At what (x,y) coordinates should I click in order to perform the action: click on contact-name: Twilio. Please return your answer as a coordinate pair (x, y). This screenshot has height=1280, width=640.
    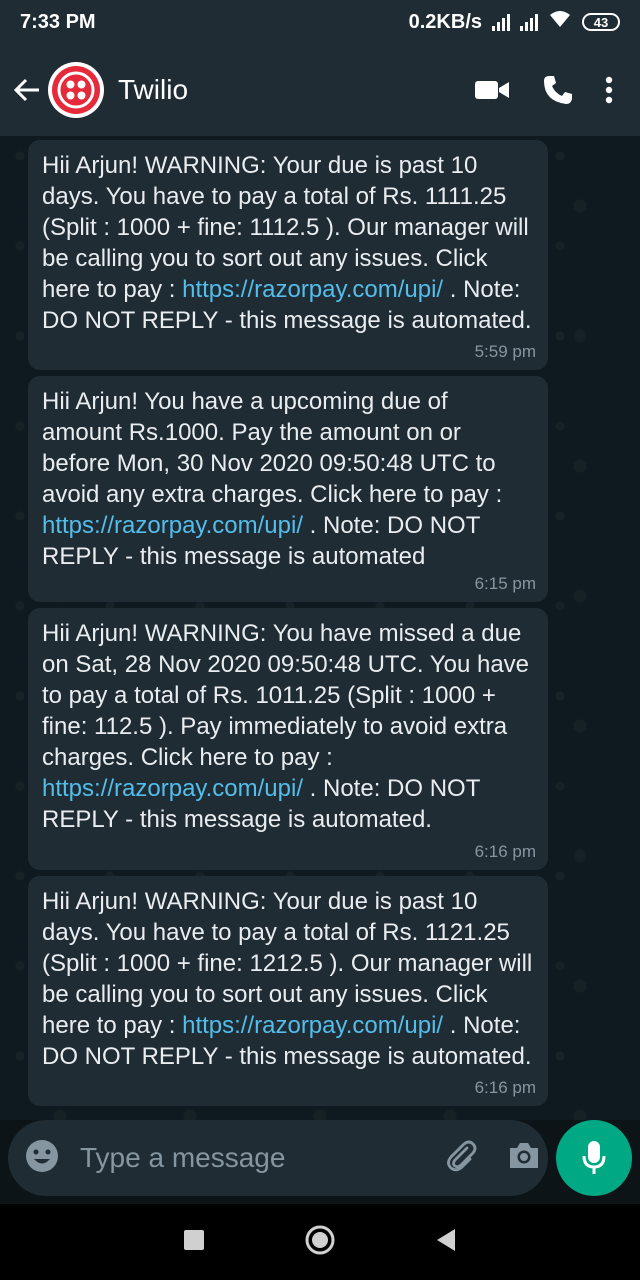
    Looking at the image, I should click on (291, 90).